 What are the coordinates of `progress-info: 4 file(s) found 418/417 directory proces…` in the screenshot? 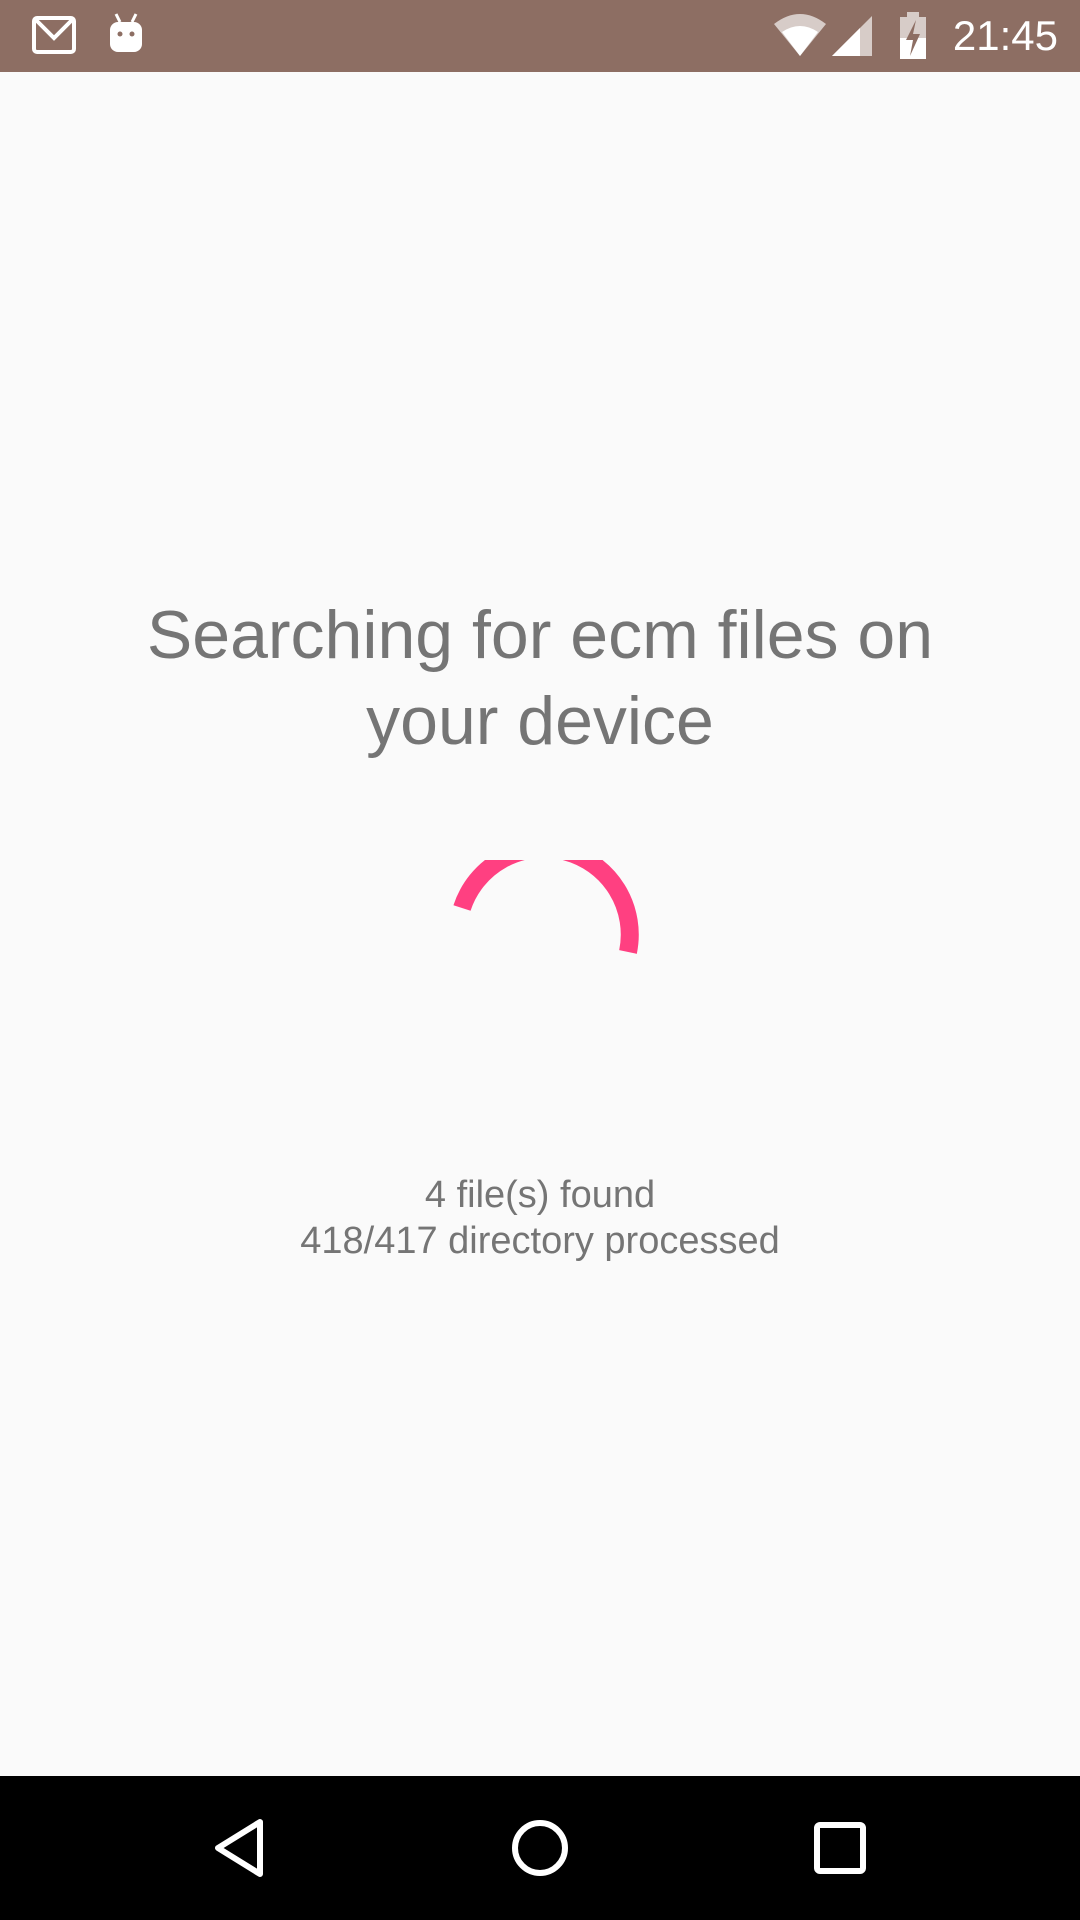 It's located at (540, 1218).